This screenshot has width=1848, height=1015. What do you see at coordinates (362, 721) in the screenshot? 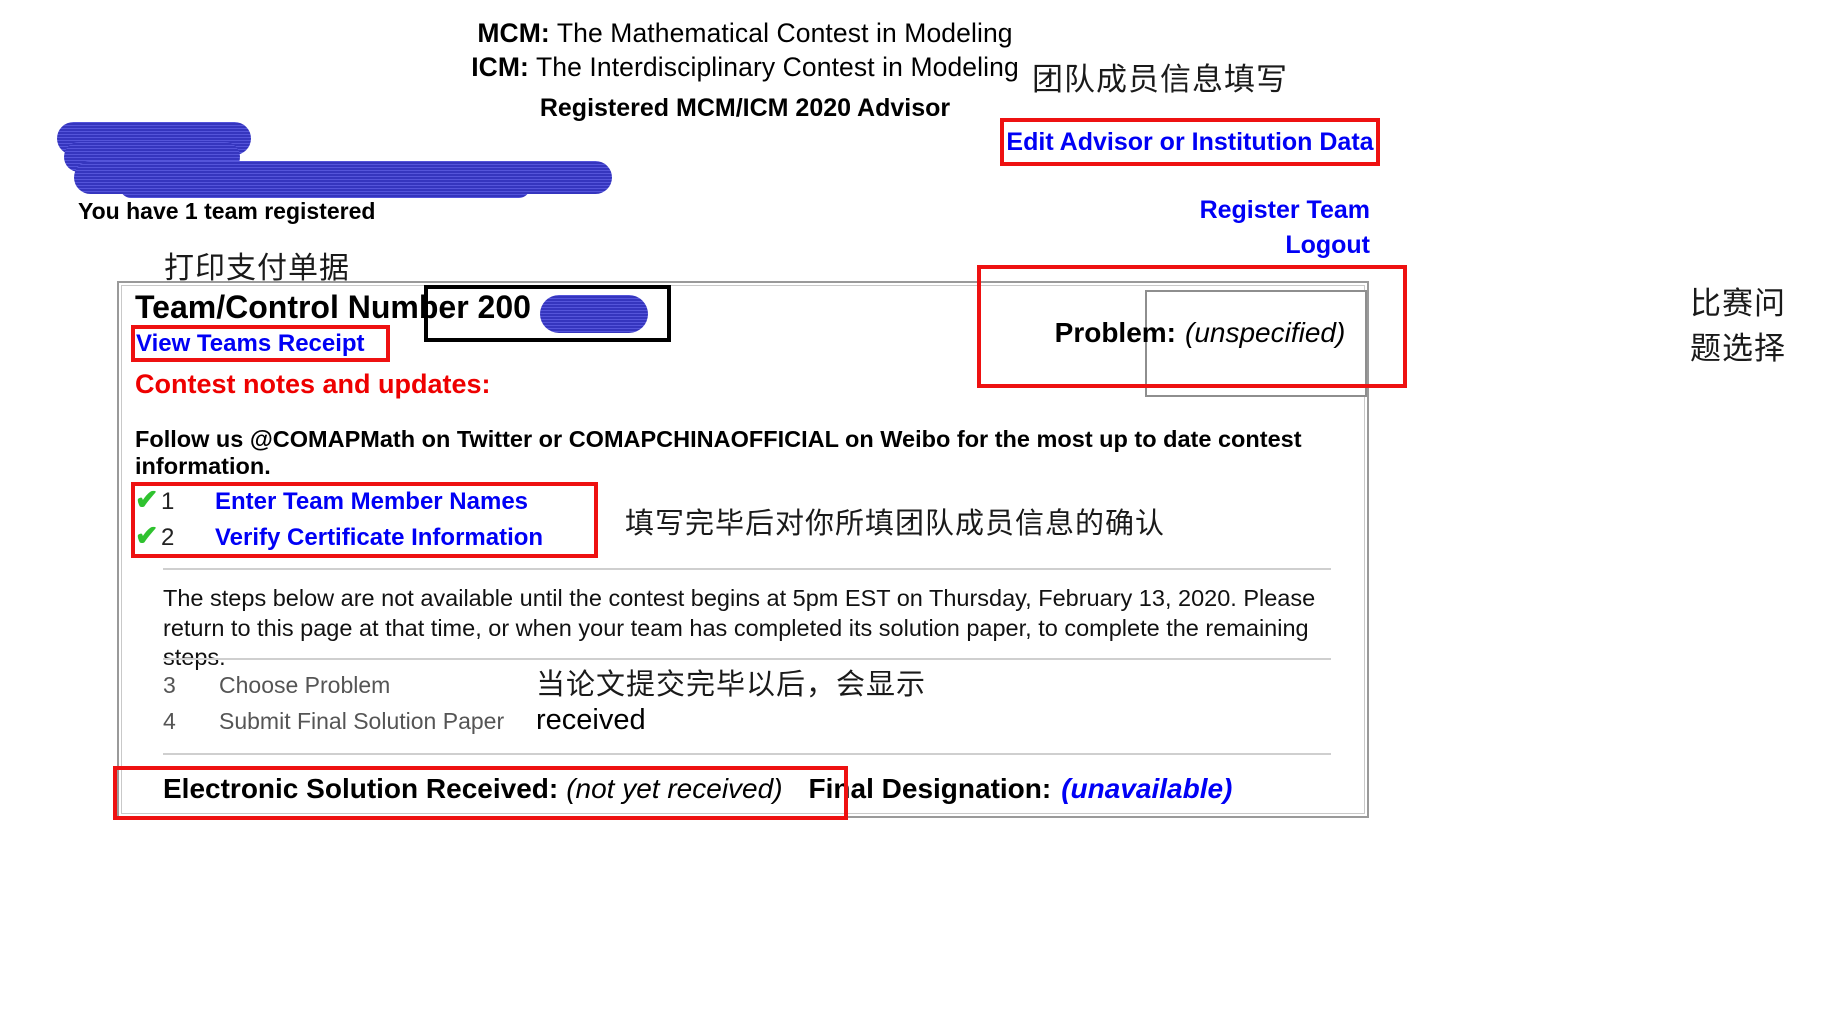
I see `submit-final-solution-paper-label: Submit Final Solution Paper` at bounding box center [362, 721].